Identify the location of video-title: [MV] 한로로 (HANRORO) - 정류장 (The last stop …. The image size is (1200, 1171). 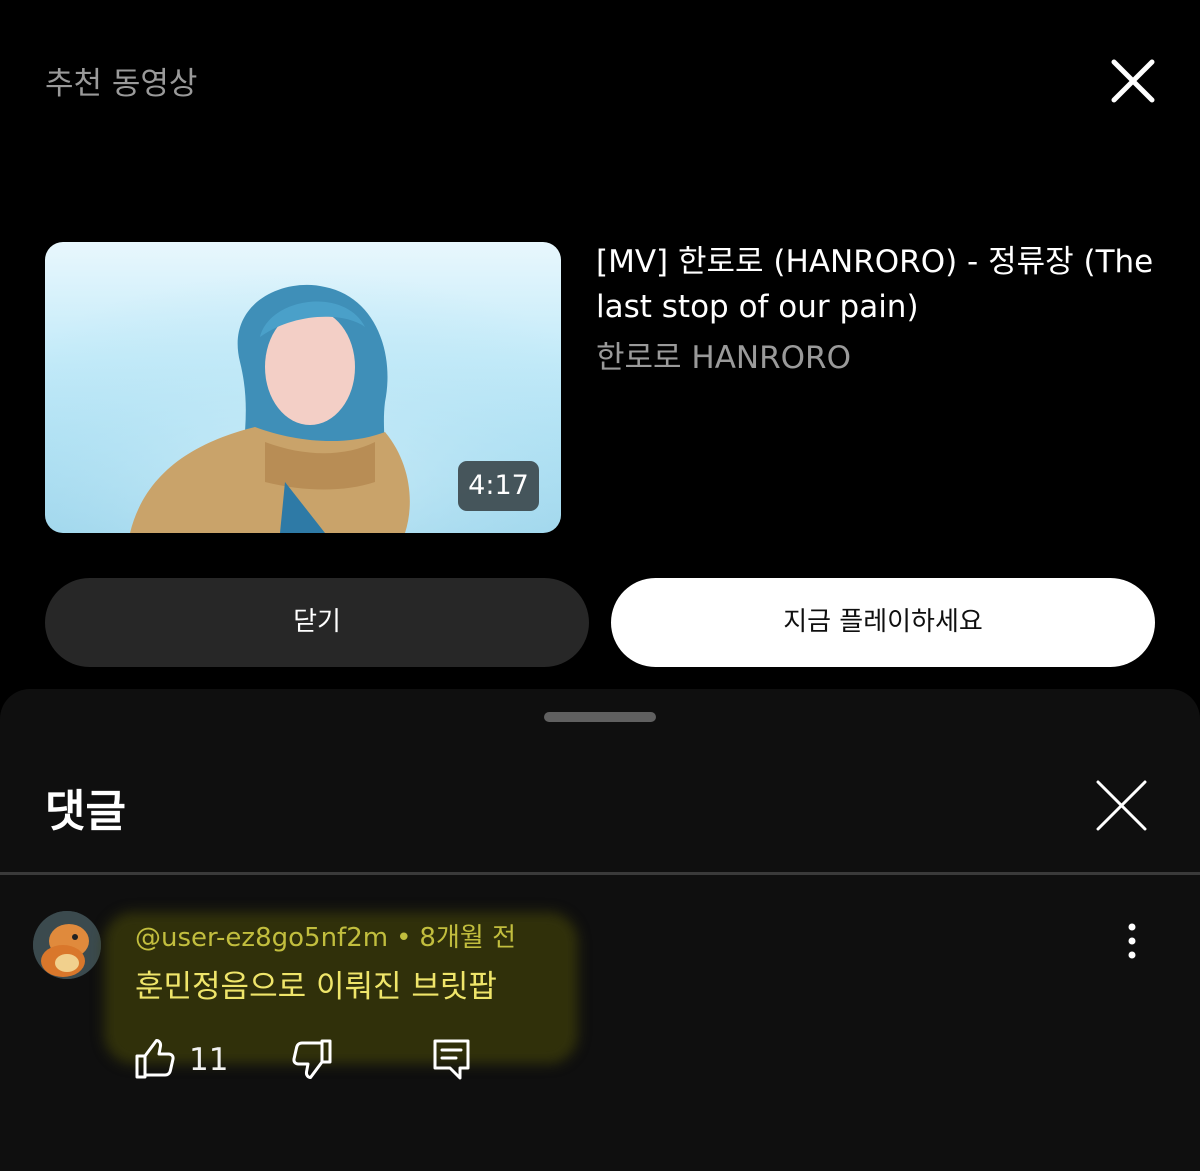
(876, 285).